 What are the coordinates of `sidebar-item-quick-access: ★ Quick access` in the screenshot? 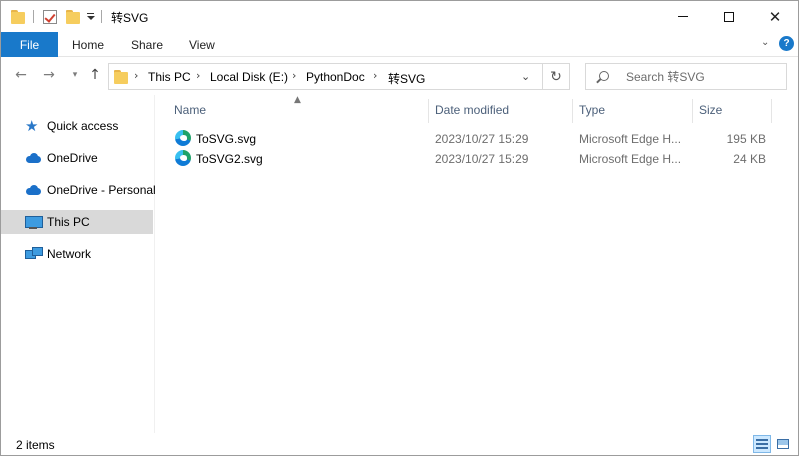 It's located at (77, 126).